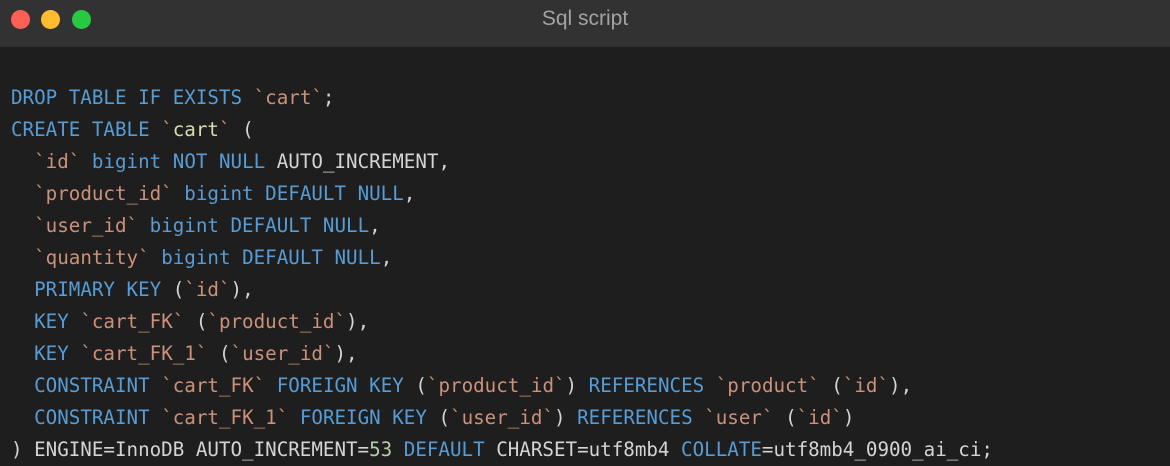 Image resolution: width=1170 pixels, height=466 pixels. I want to click on code-line: KEY `cart_FK` (`product_id`),, so click(588, 322).